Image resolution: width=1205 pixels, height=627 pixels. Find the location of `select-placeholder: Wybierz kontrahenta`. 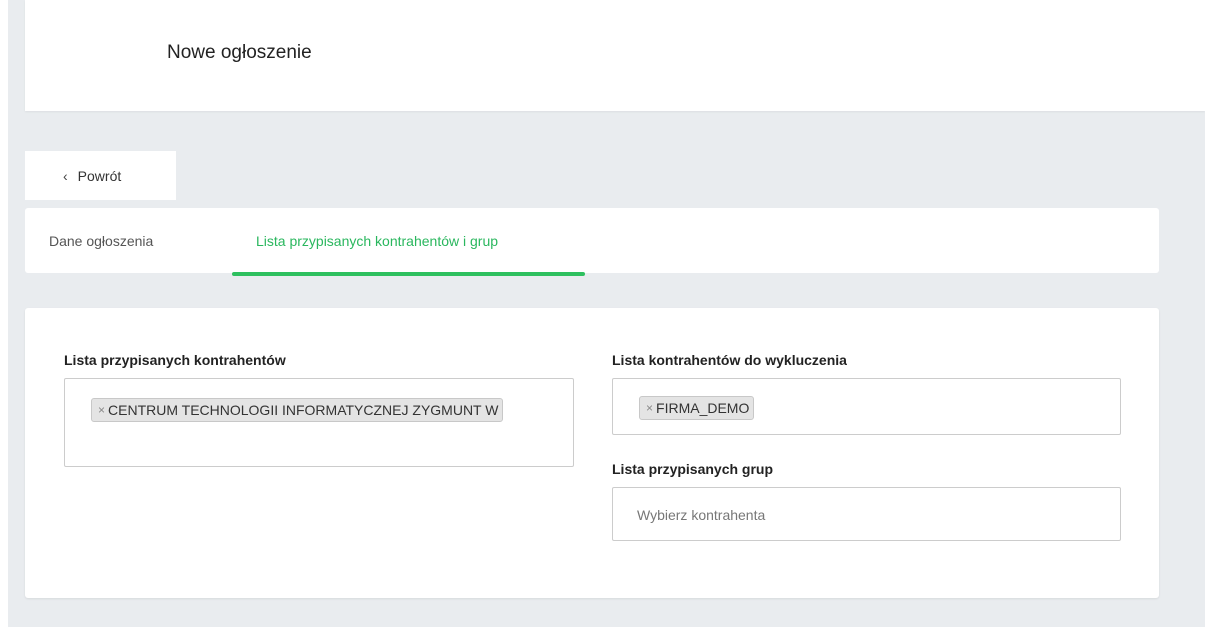

select-placeholder: Wybierz kontrahenta is located at coordinates (701, 515).